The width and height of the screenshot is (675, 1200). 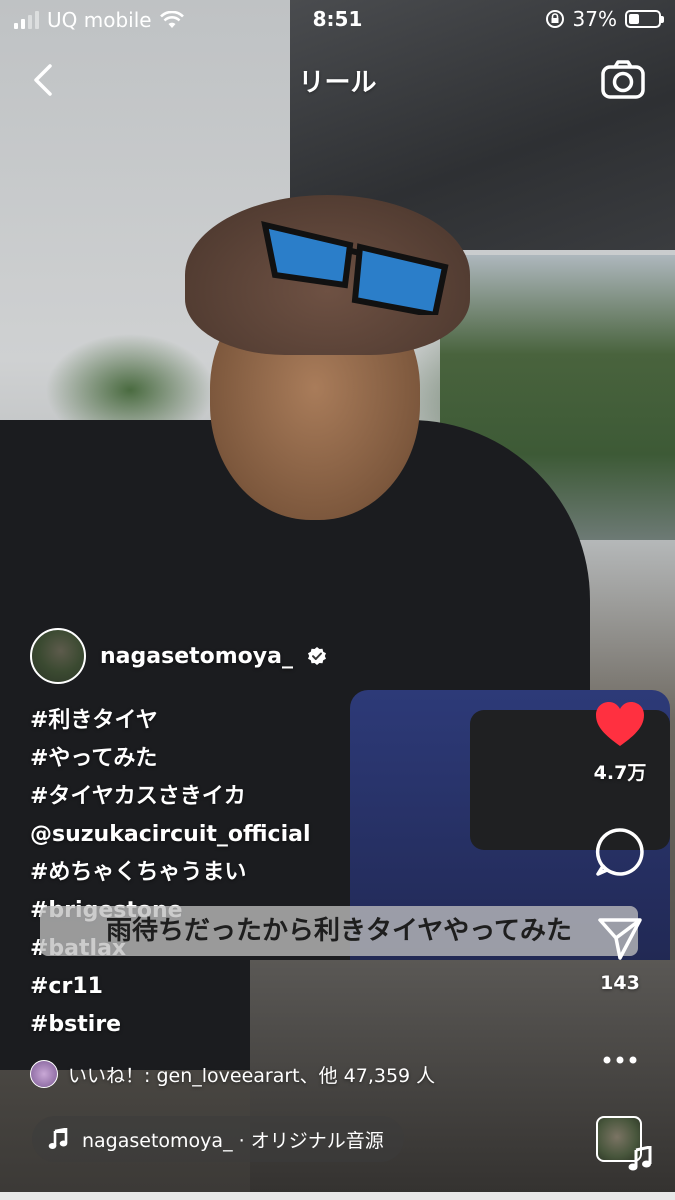 What do you see at coordinates (620, 724) in the screenshot?
I see `heart-icon` at bounding box center [620, 724].